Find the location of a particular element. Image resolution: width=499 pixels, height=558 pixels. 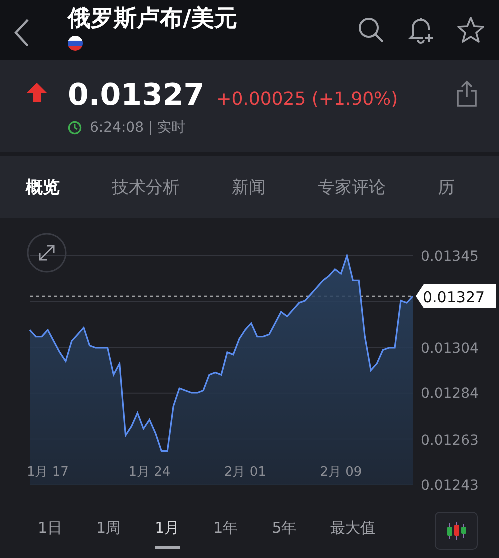

star-icon is located at coordinates (471, 30).